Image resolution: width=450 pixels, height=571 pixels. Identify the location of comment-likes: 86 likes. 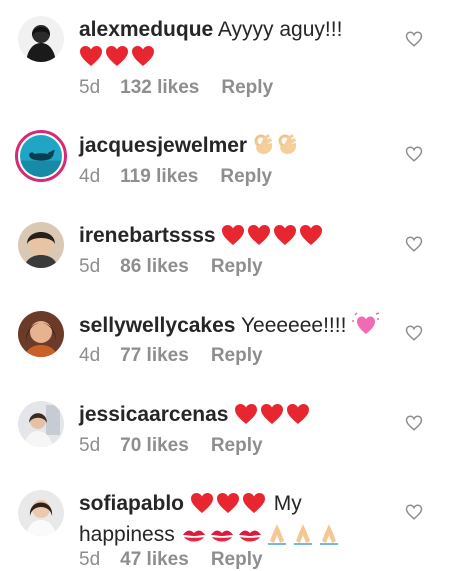
(154, 266).